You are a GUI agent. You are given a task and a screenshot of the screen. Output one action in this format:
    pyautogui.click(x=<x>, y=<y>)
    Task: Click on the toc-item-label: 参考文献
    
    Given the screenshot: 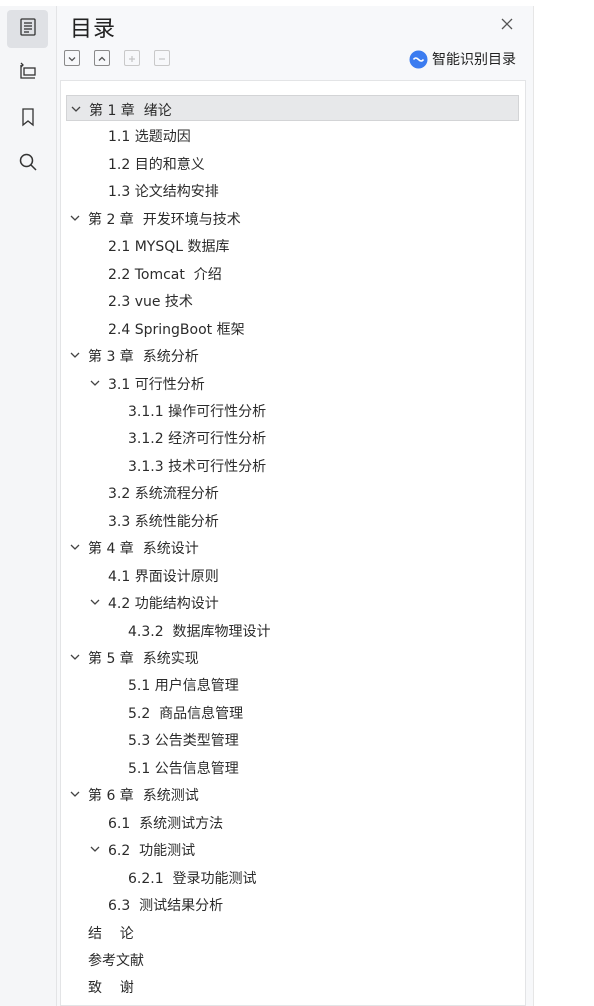 What is the action you would take?
    pyautogui.click(x=116, y=960)
    